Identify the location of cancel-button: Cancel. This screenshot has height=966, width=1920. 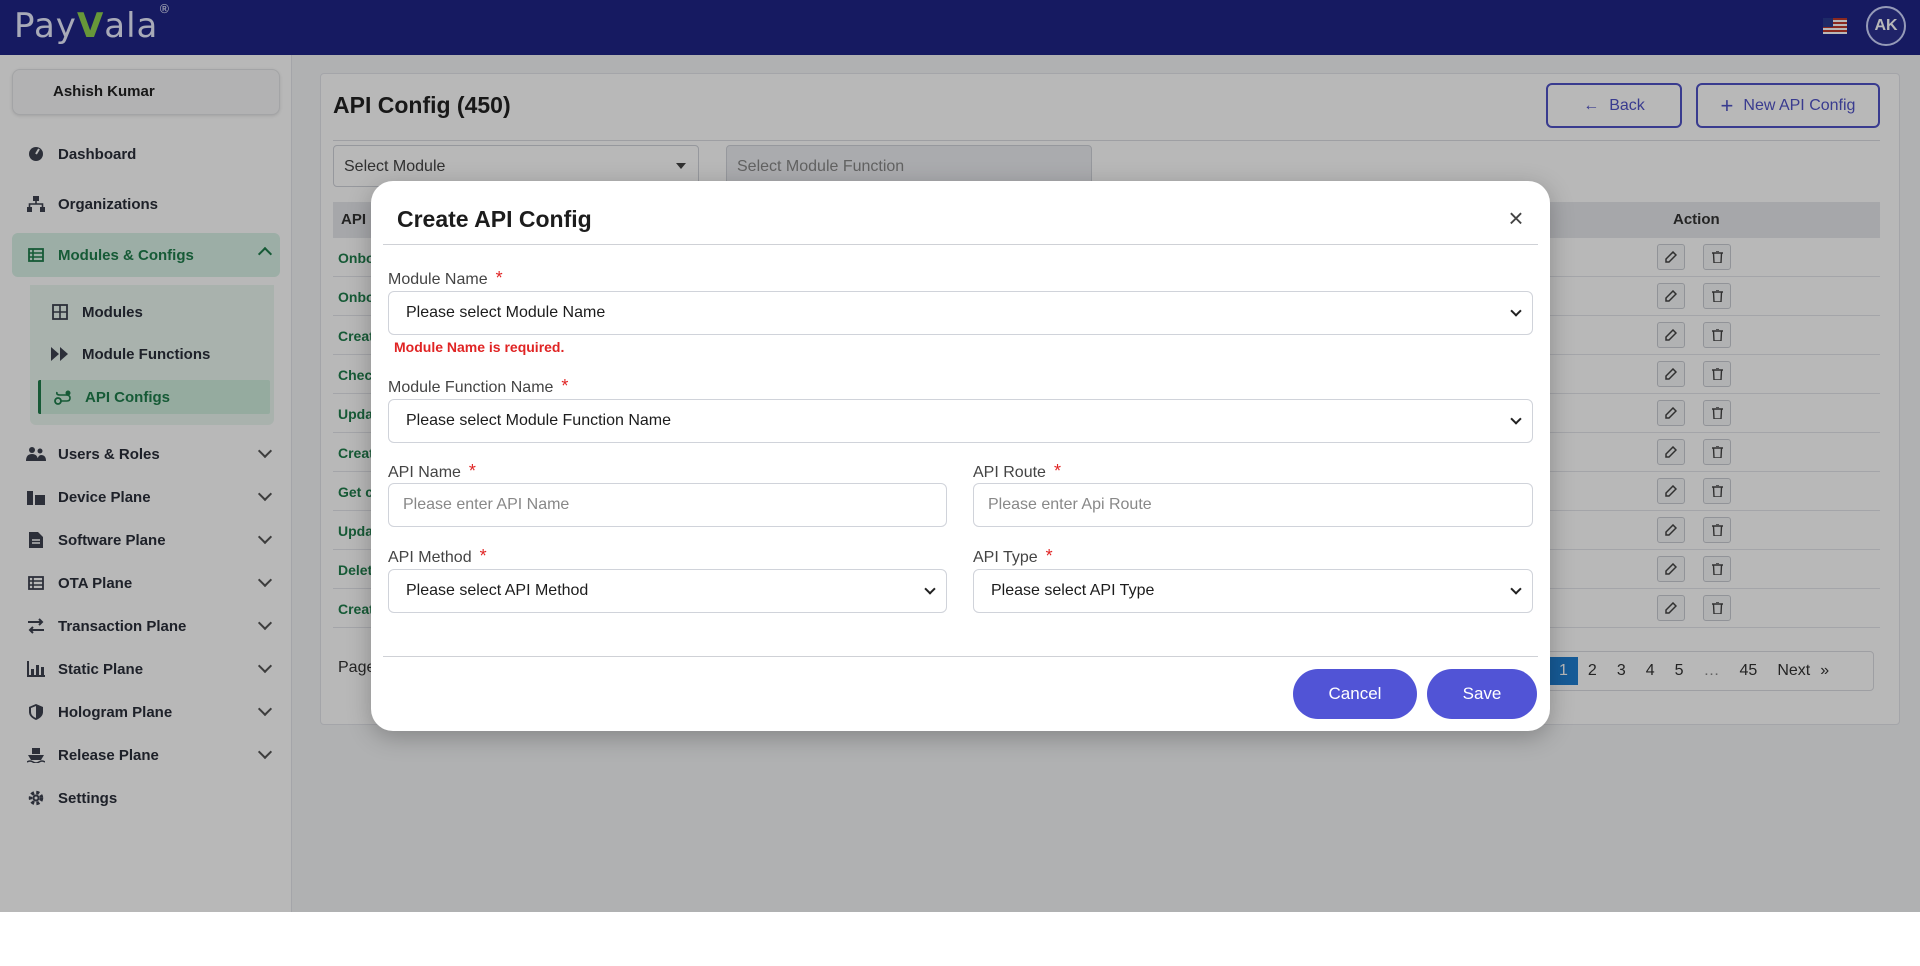
(1355, 694).